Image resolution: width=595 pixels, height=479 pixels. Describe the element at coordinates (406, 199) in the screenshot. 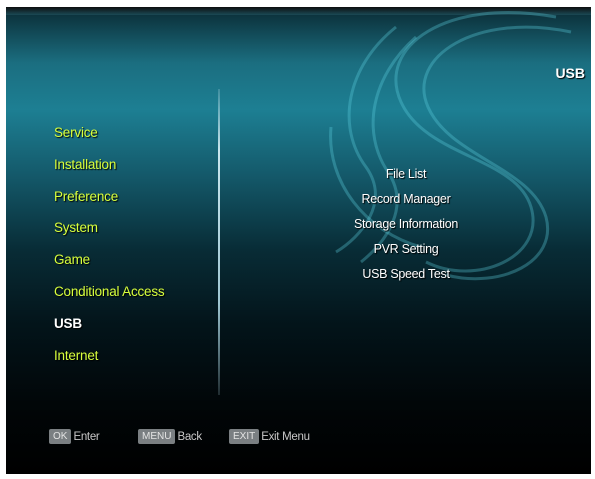

I see `submenu-item-record-manager: Record Manager` at that location.